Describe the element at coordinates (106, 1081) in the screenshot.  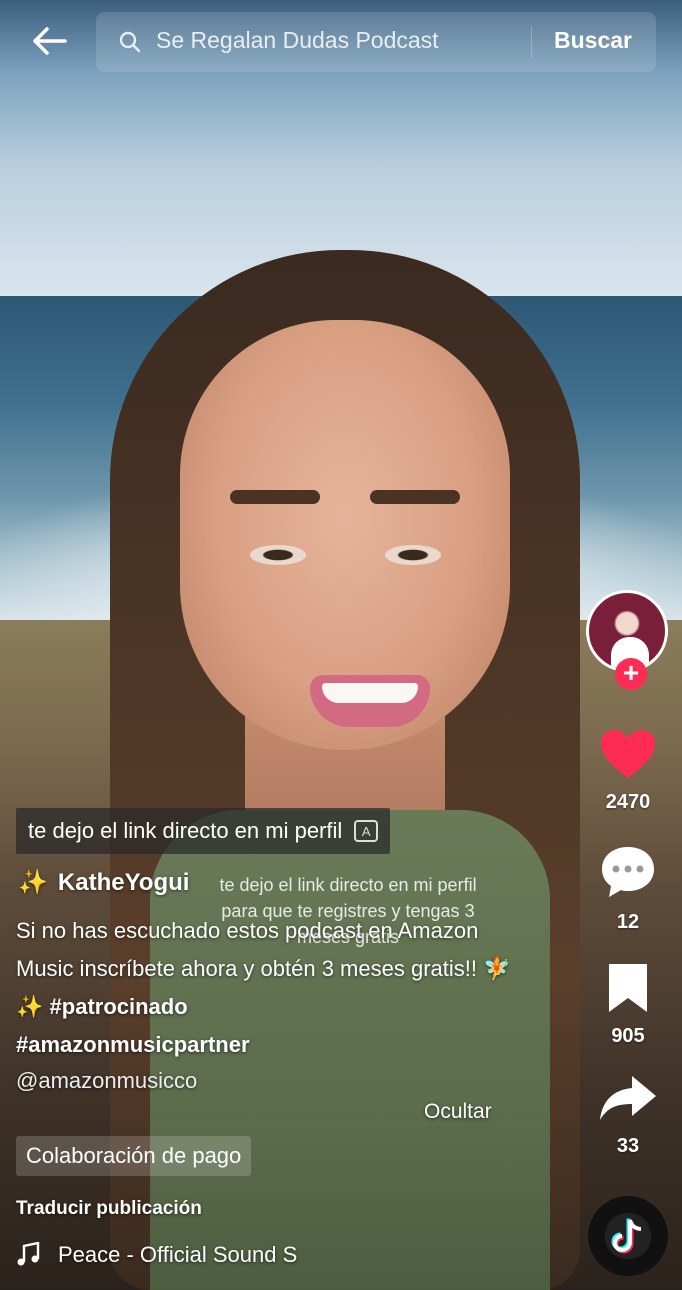
I see `mention-link: @amazonmusicco` at that location.